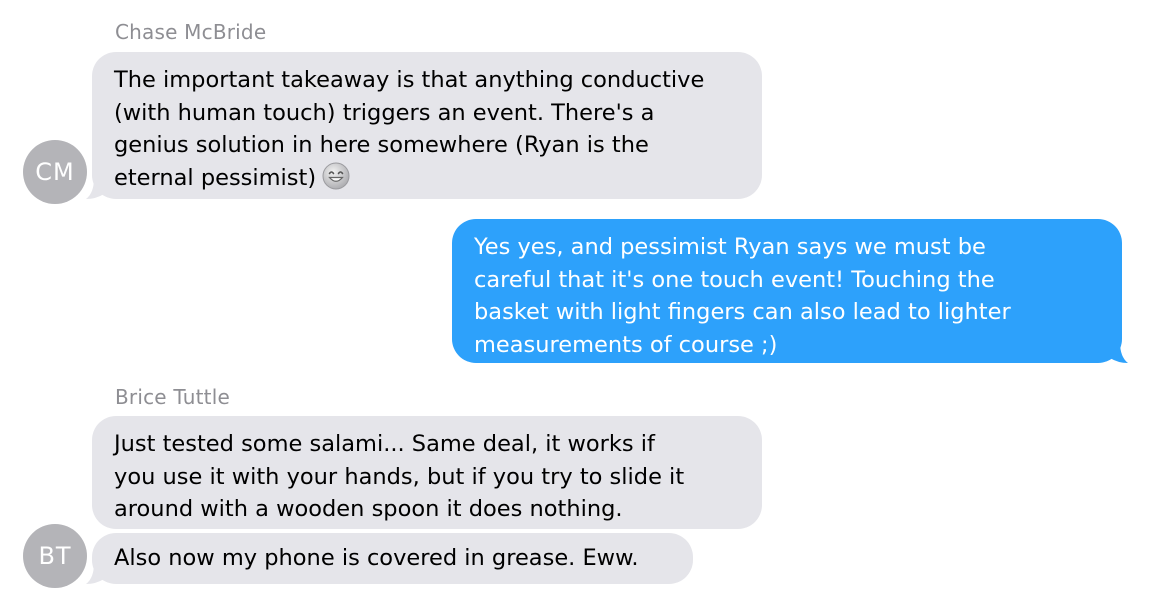 The image size is (1154, 598). What do you see at coordinates (55, 172) in the screenshot?
I see `avatar-chase: CM` at bounding box center [55, 172].